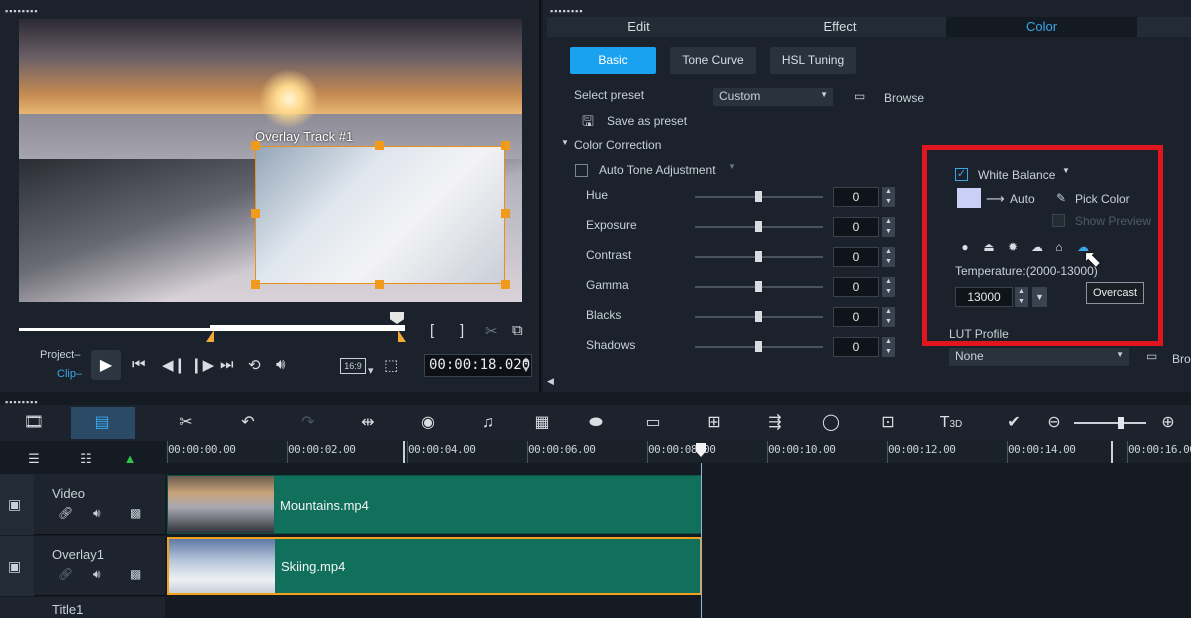 This screenshot has height=618, width=1191. What do you see at coordinates (565, 142) in the screenshot?
I see `collapse-icon: ▼` at bounding box center [565, 142].